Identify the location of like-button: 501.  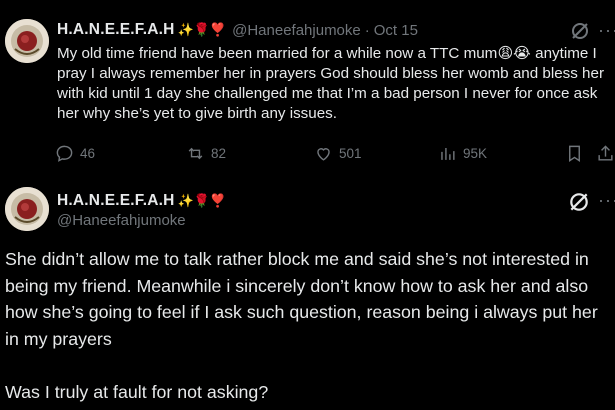
(338, 153).